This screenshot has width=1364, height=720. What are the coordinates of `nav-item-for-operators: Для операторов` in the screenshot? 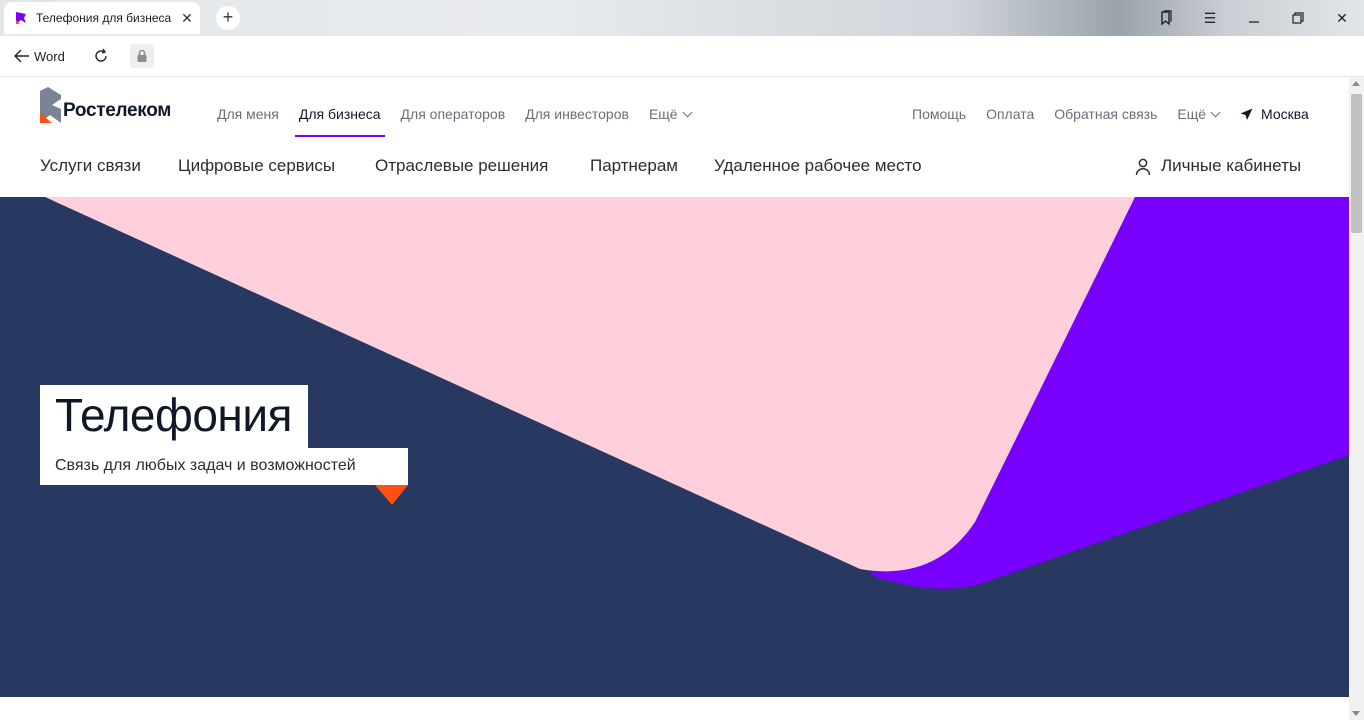 It's located at (453, 107).